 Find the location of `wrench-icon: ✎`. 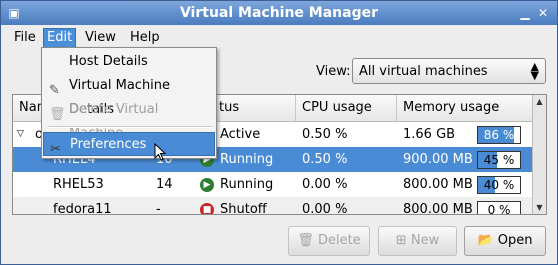

wrench-icon: ✎ is located at coordinates (54, 90).